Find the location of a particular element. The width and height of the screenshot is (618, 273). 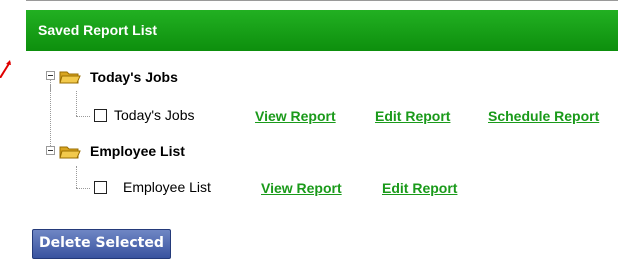

delete-selected-button: Delete Selected is located at coordinates (101, 244).